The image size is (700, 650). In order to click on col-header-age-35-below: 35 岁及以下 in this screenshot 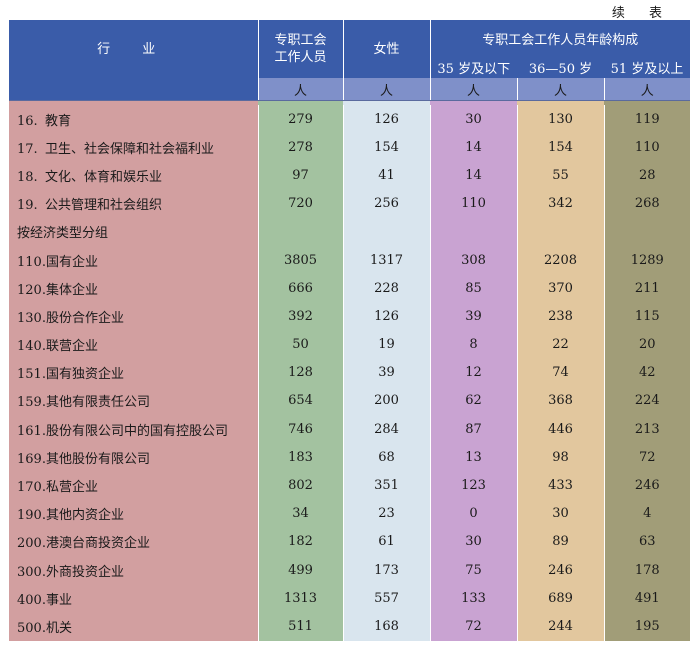, I will do `click(473, 67)`.